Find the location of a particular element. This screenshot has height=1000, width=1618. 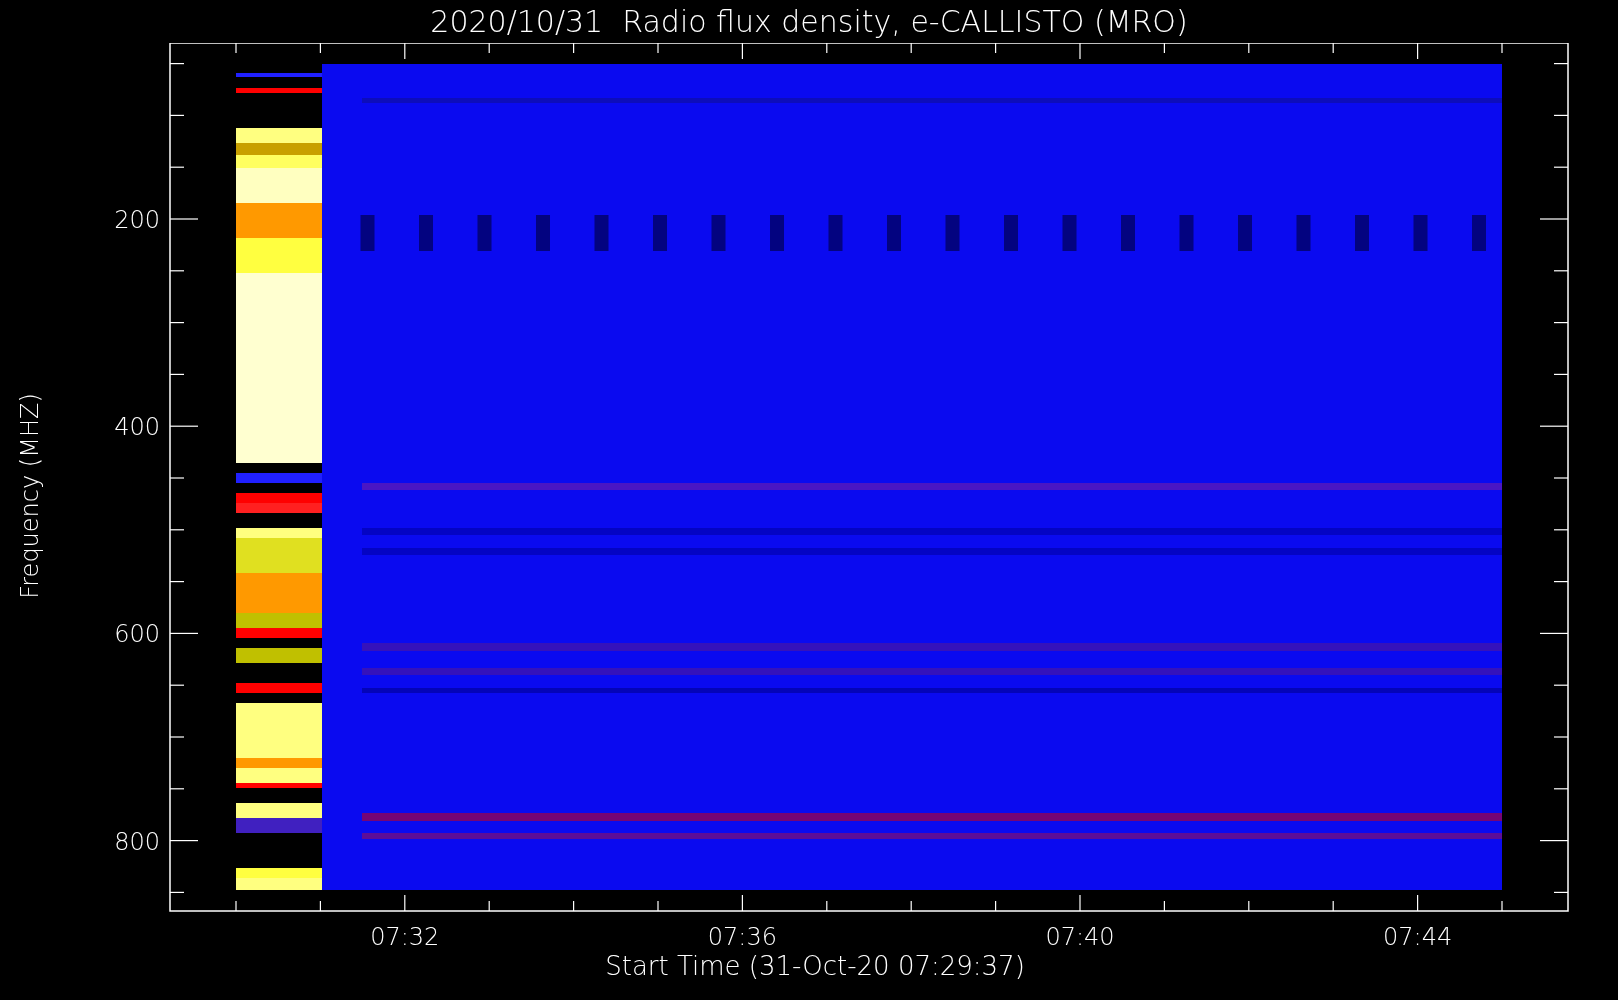

x-tick-label: 07:44 is located at coordinates (1418, 935).